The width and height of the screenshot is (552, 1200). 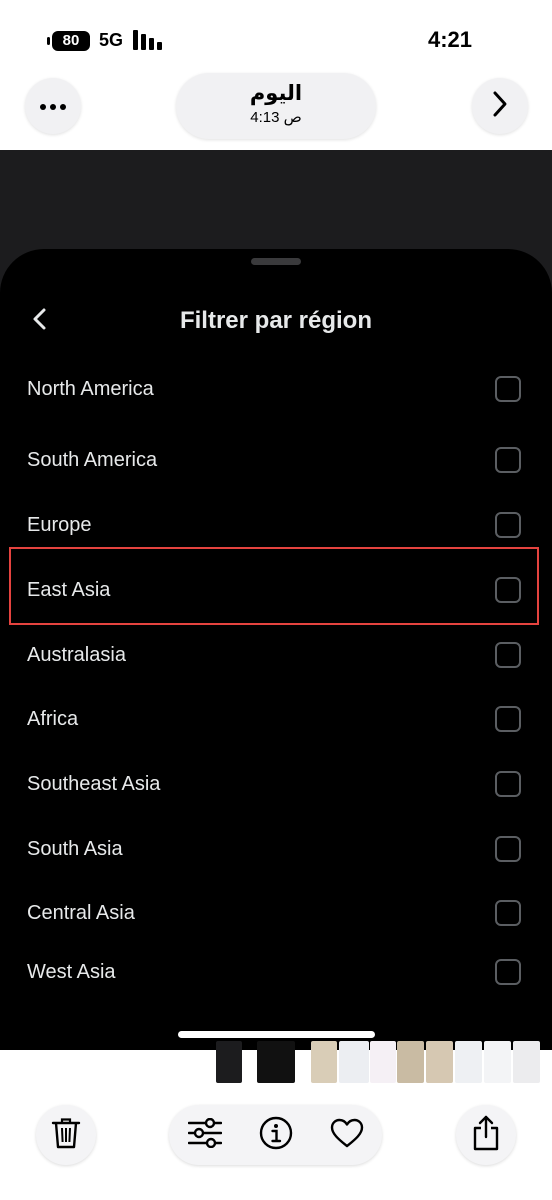 I want to click on delete-button, so click(x=66, y=1135).